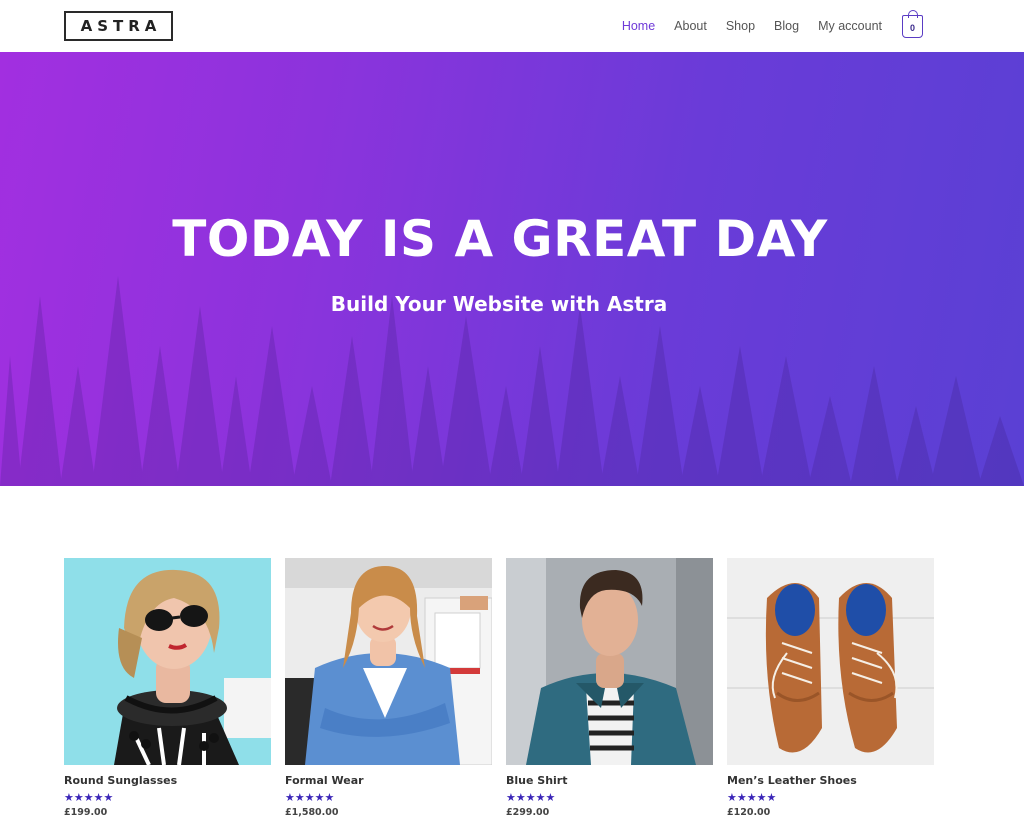 This screenshot has width=1024, height=839. I want to click on main-nav: Home About Shop Blog My account, so click(742, 26).